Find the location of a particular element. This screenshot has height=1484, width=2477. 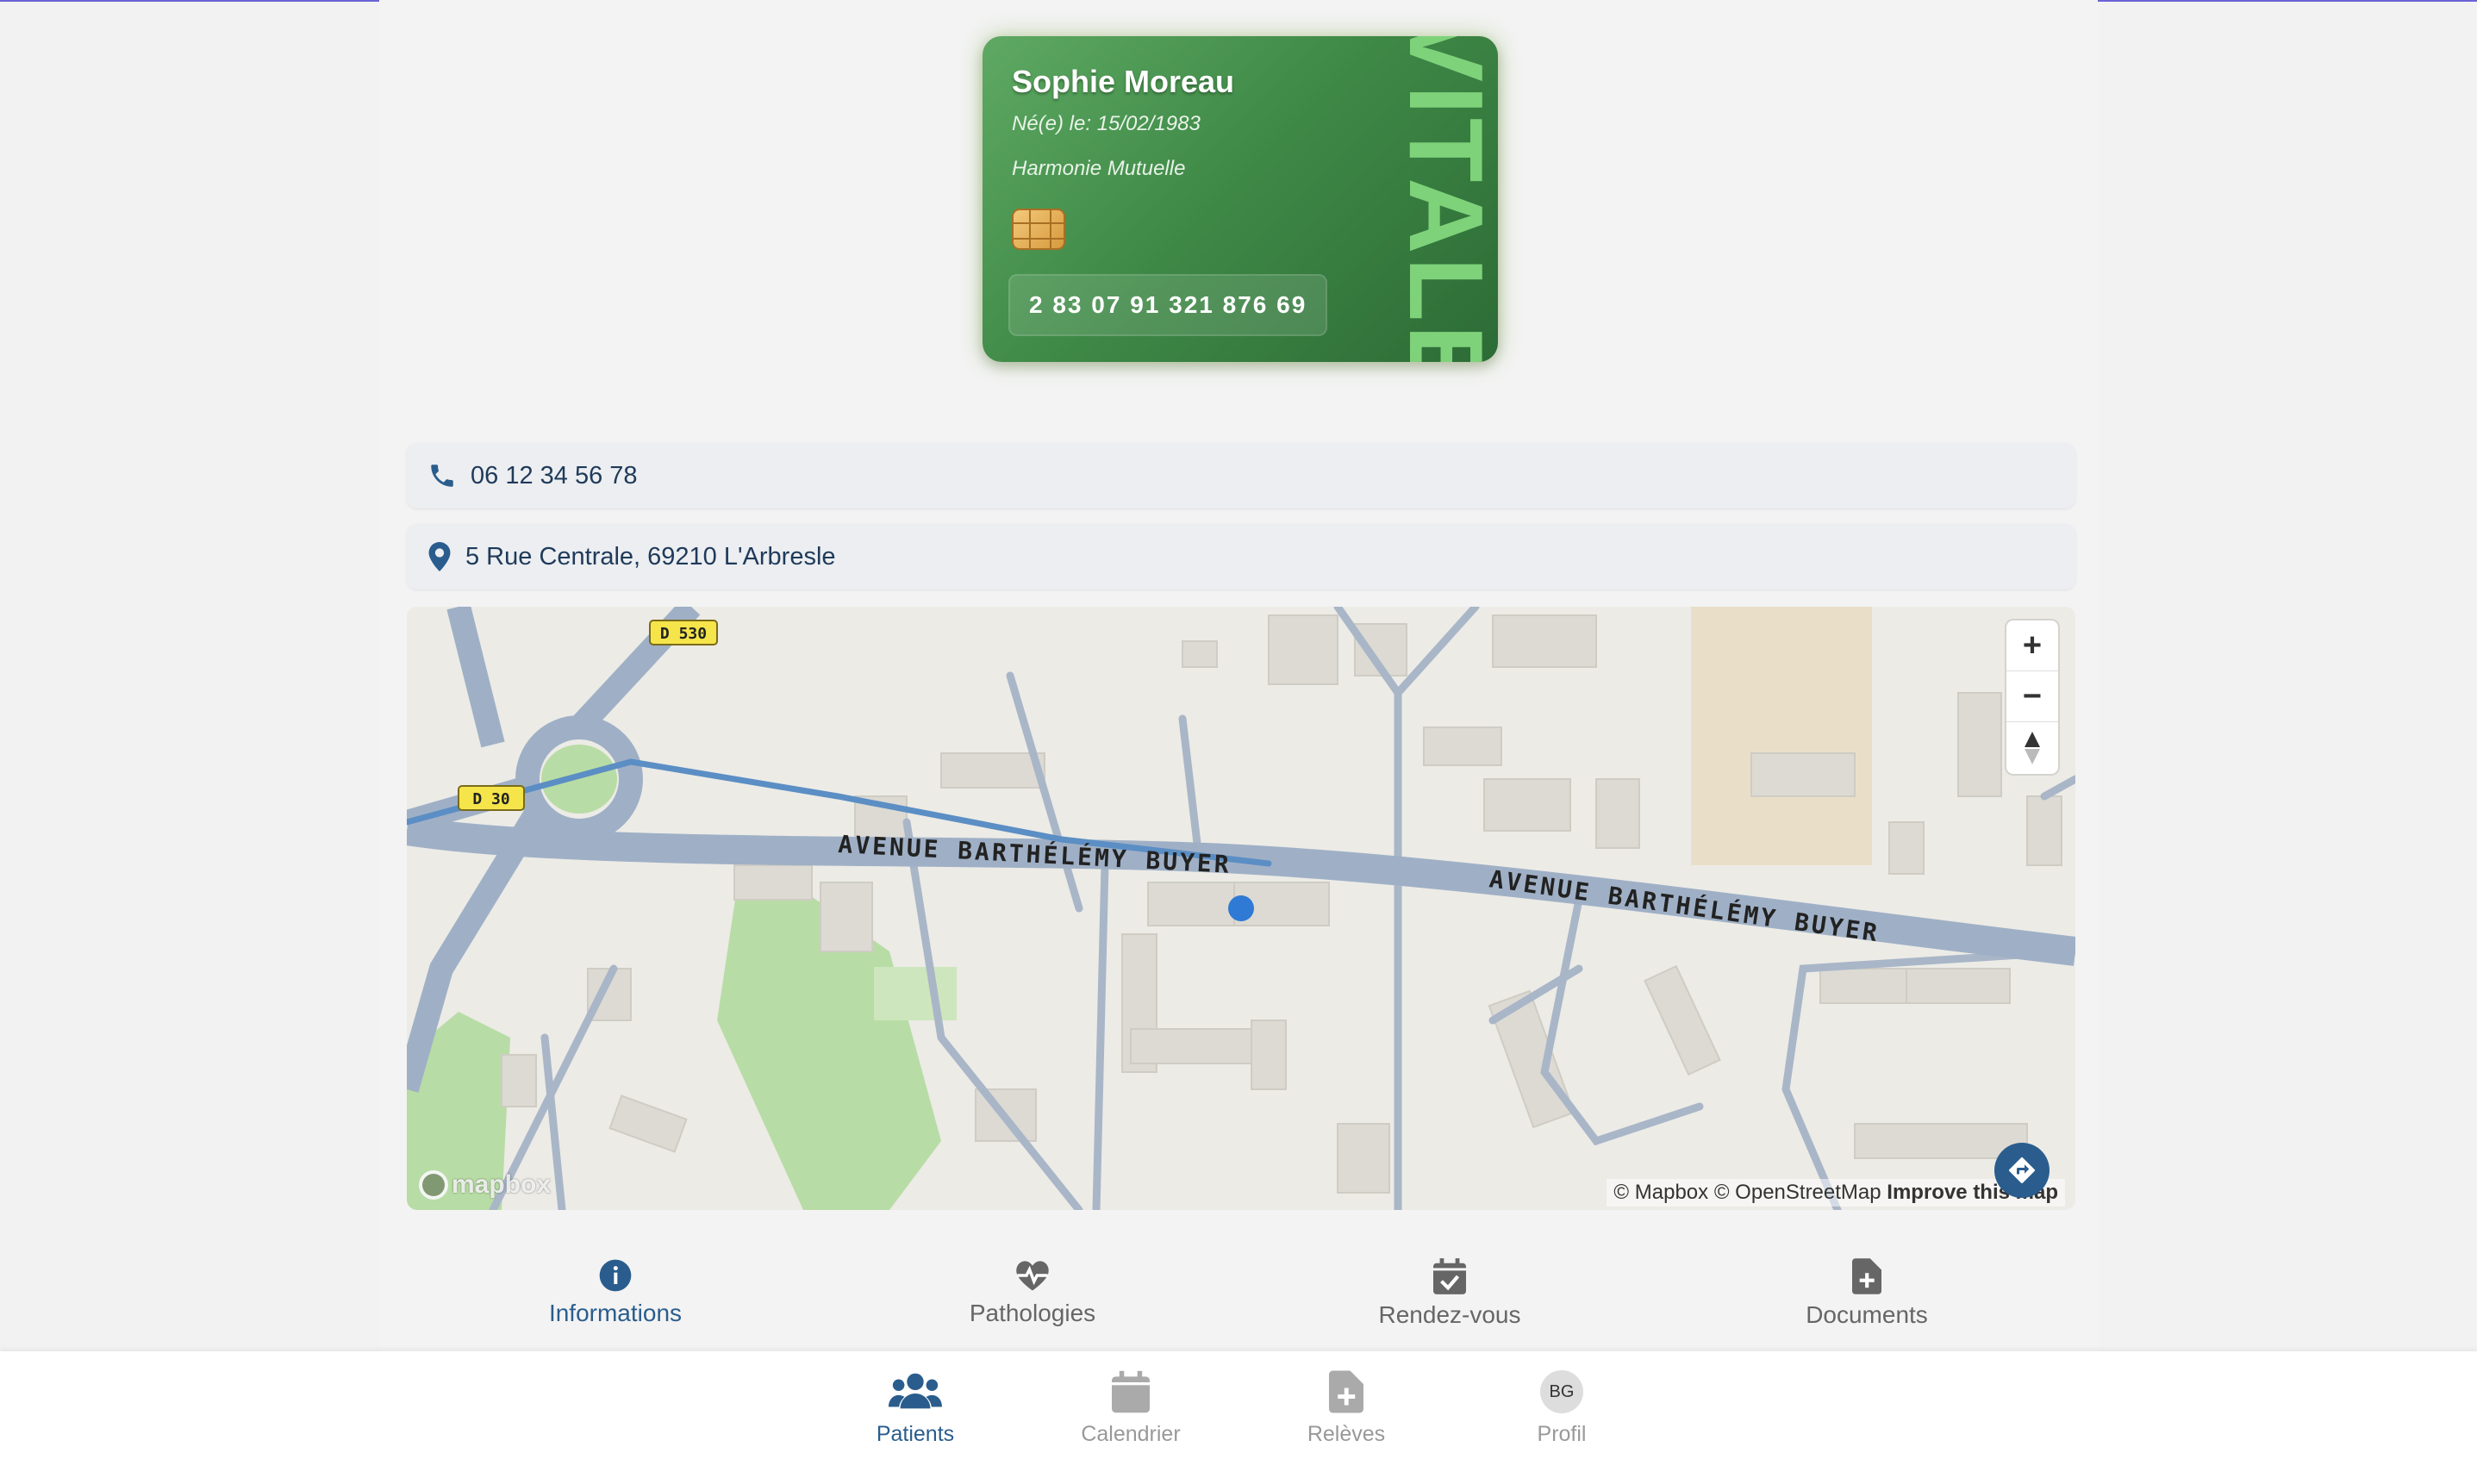

address-row: 5 Rue Centrale, 69210 L'Arbresle is located at coordinates (1241, 556).